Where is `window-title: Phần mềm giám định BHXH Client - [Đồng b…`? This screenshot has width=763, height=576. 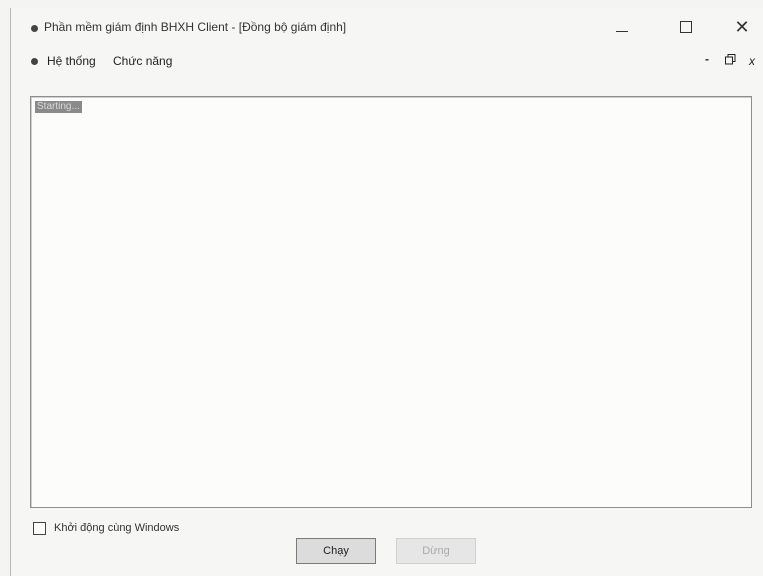 window-title: Phần mềm giám định BHXH Client - [Đồng b… is located at coordinates (195, 27).